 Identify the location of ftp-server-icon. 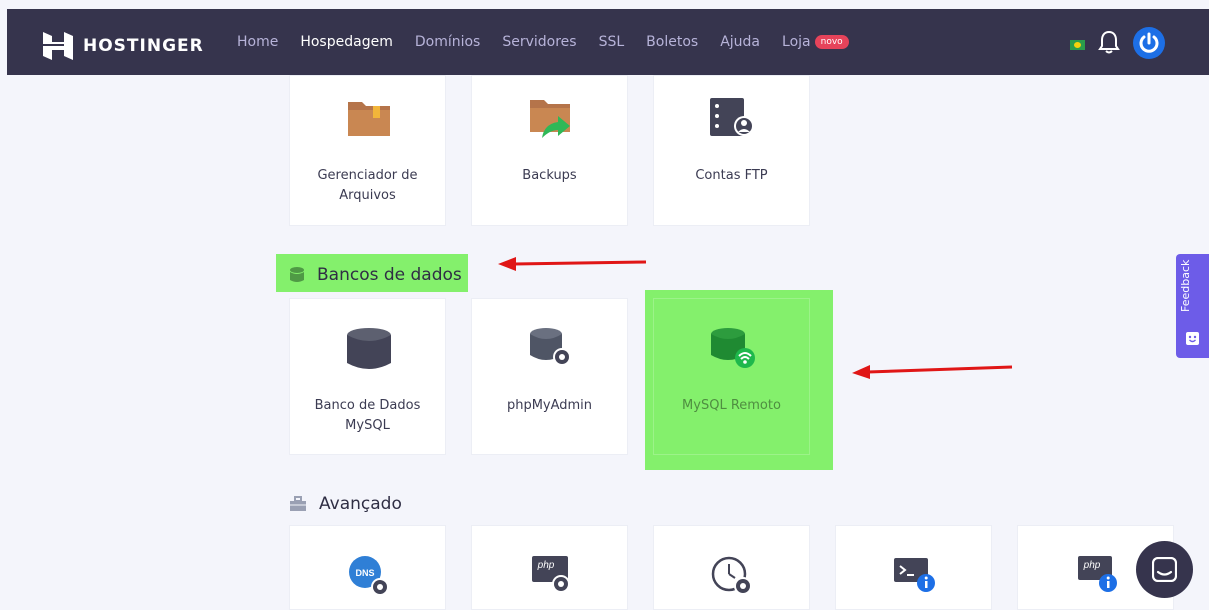
(732, 117).